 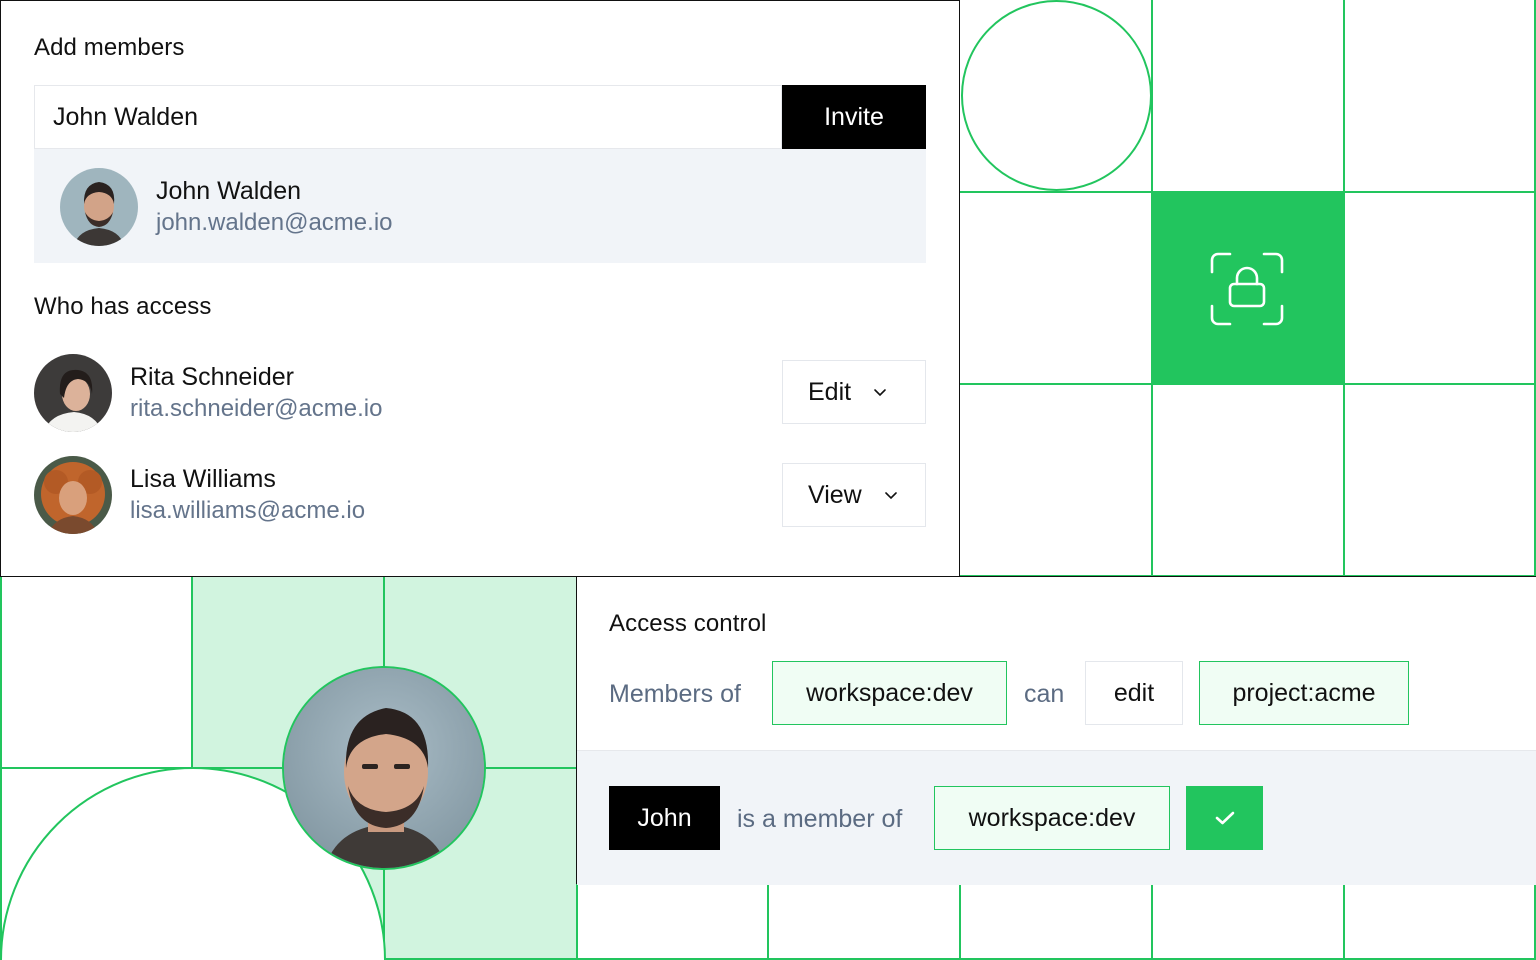 I want to click on suggestion-email: john.walden@acme.io, so click(x=274, y=222).